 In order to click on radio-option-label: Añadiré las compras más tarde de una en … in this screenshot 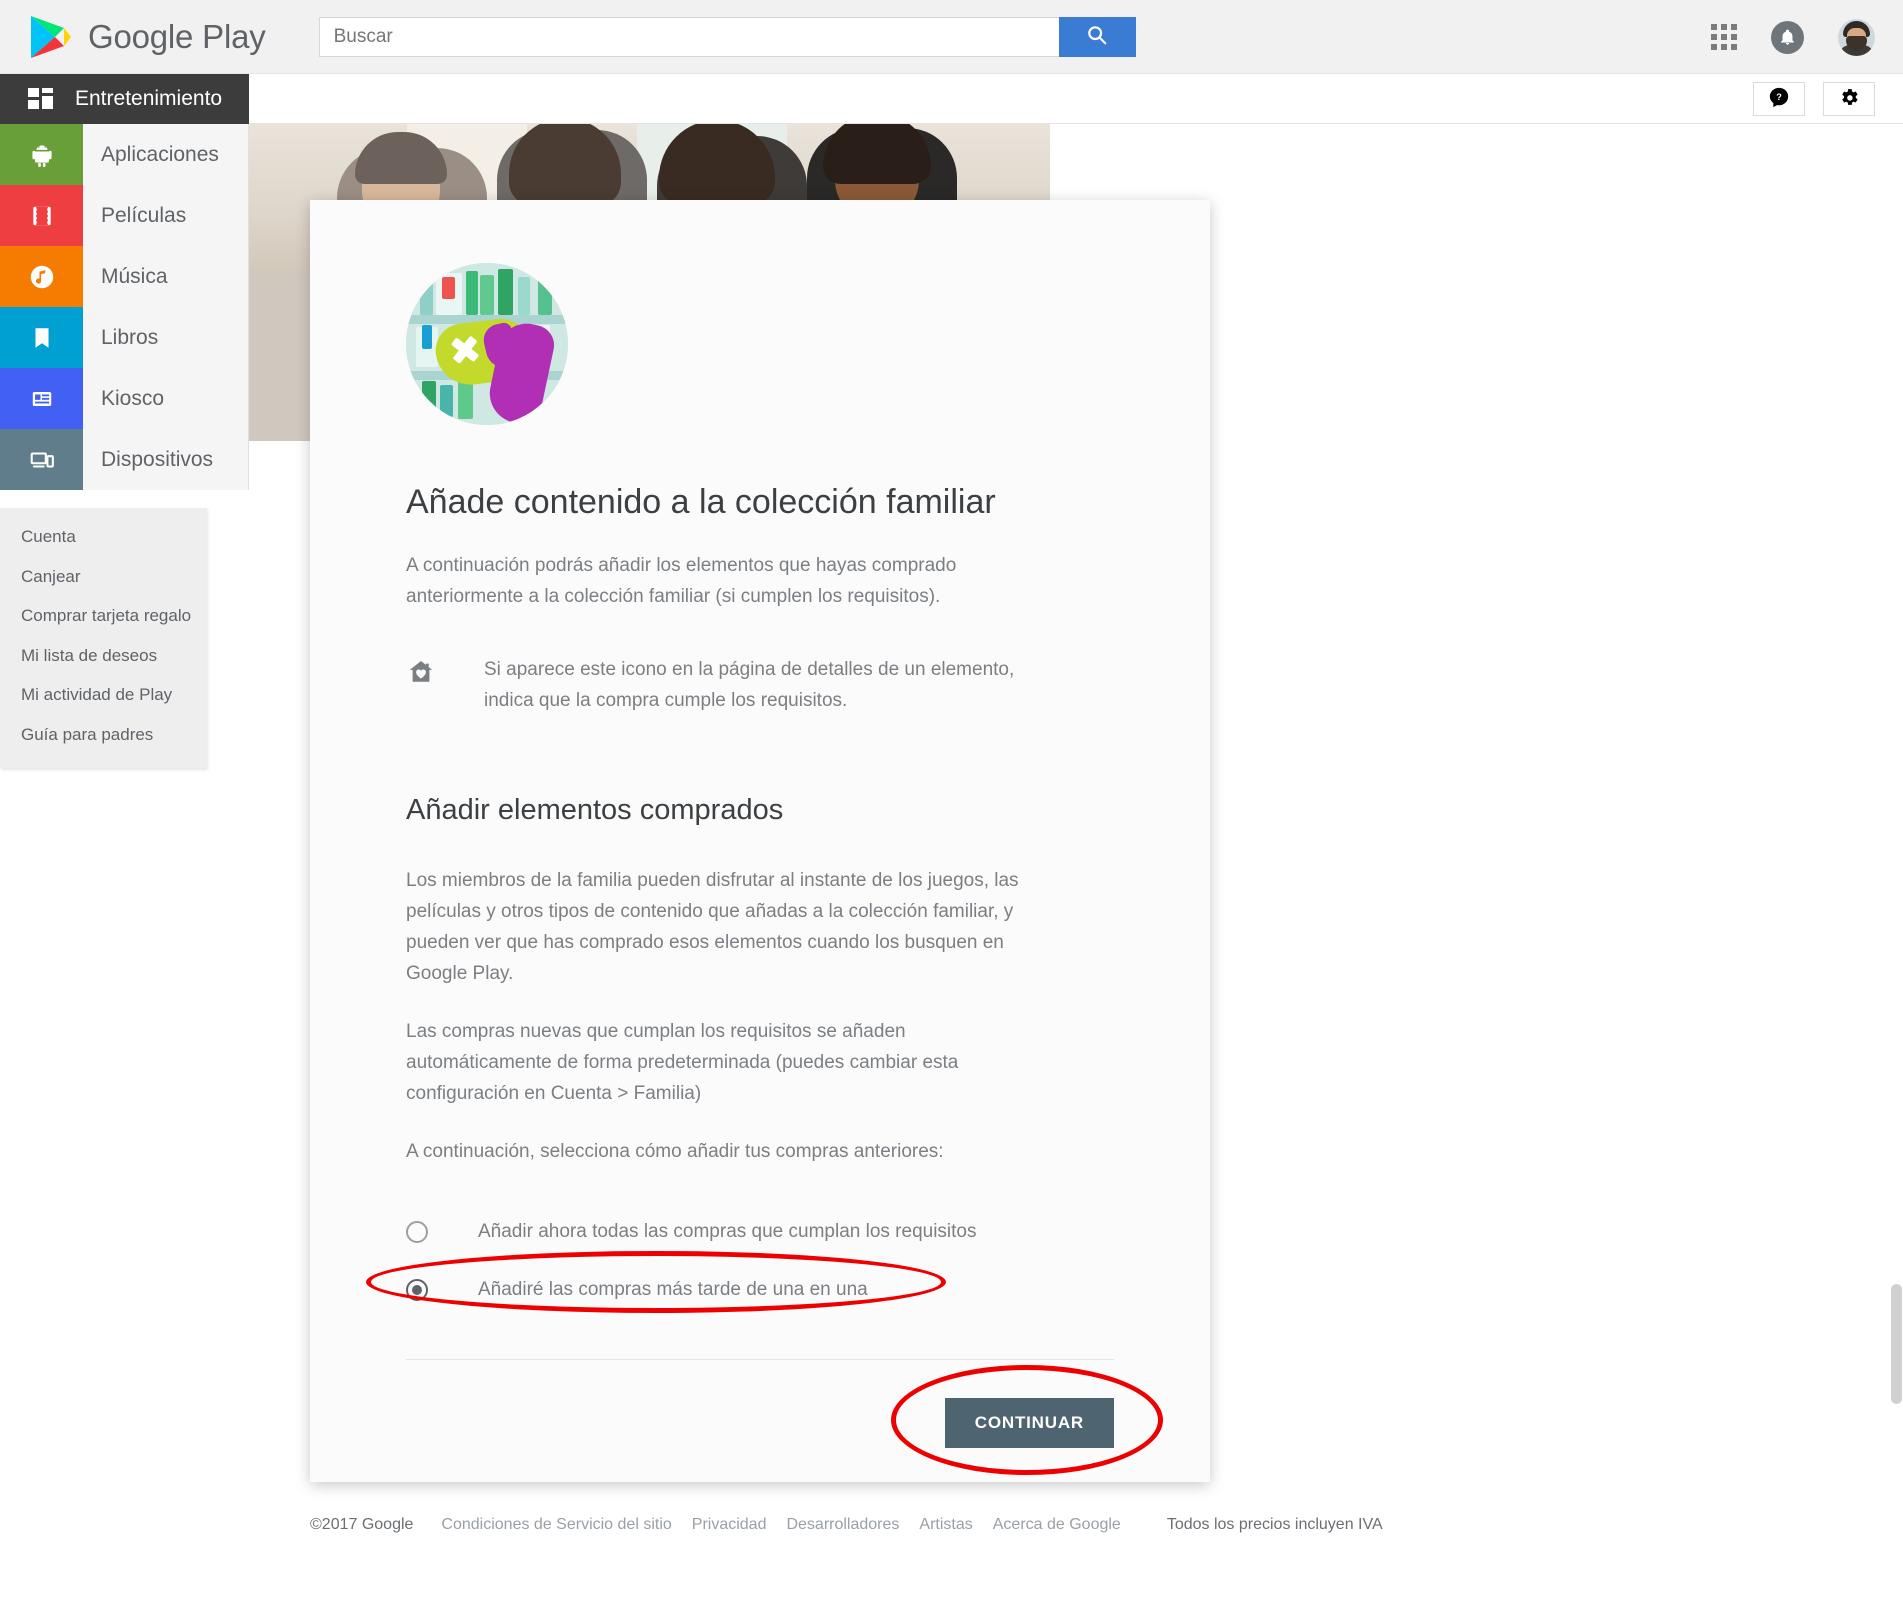, I will do `click(673, 1289)`.